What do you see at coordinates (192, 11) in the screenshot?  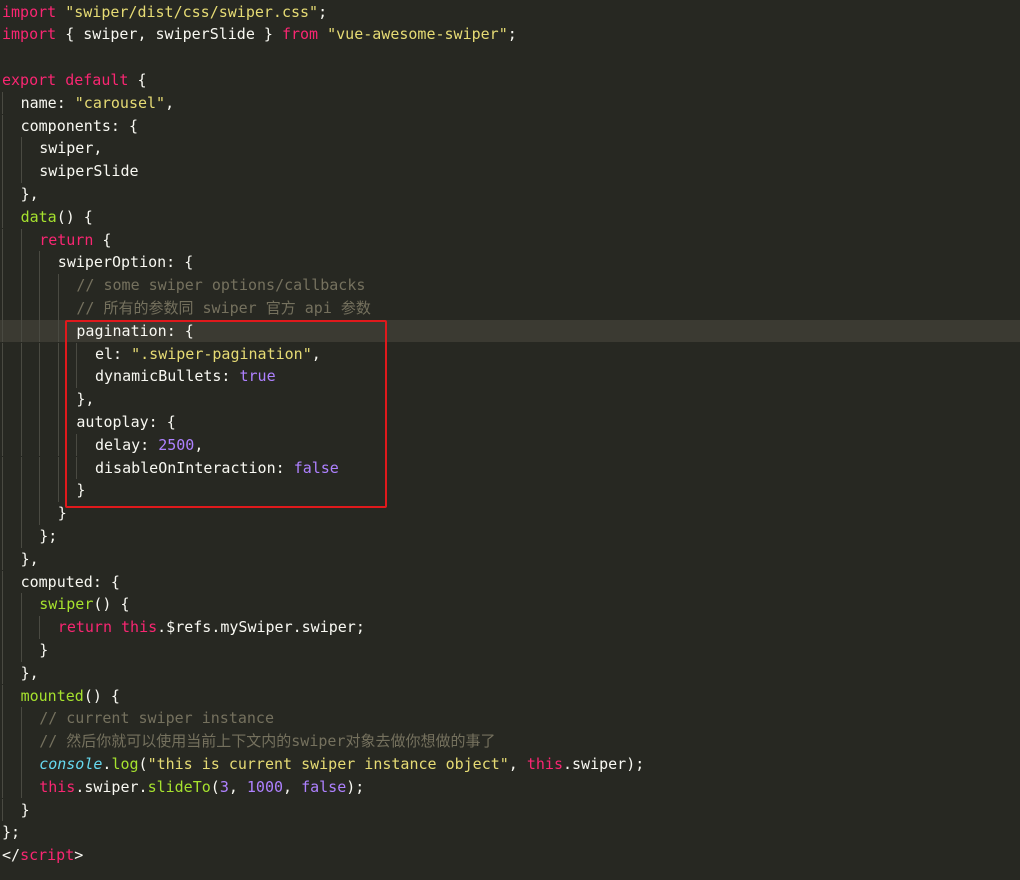 I see `code-token: "swiper/dist/css/swiper.css"` at bounding box center [192, 11].